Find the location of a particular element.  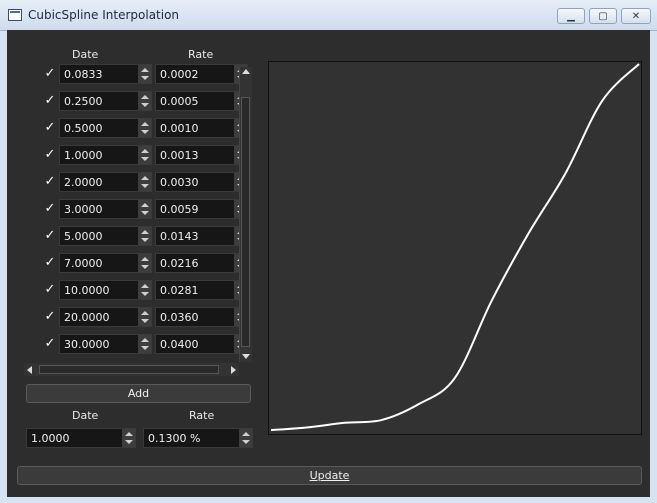

rate-spinbox: 0.0002 is located at coordinates (201, 74).